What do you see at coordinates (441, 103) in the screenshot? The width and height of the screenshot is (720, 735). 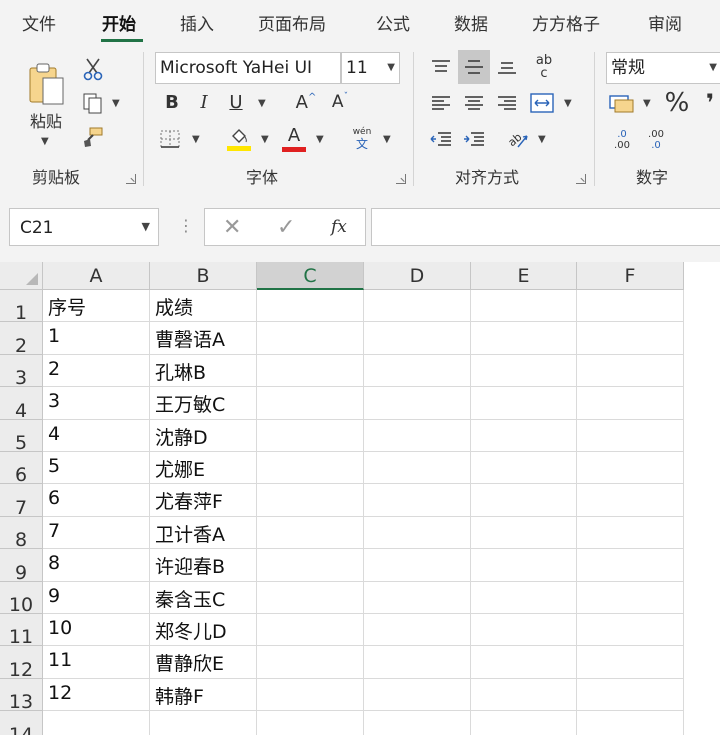 I see `align-left-button` at bounding box center [441, 103].